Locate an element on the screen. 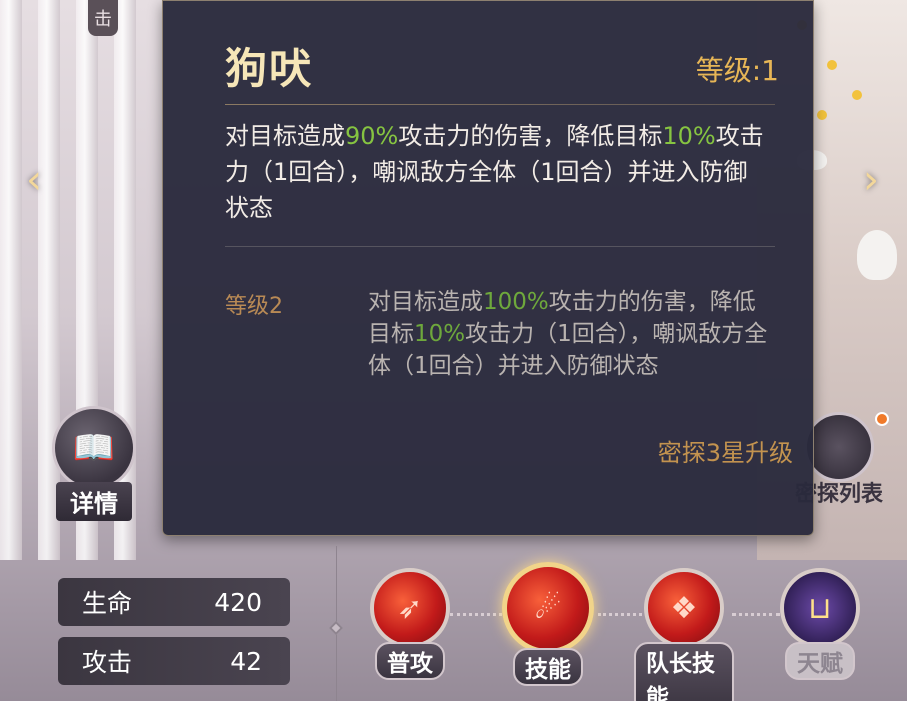 This screenshot has width=907, height=701. details-label: 详情 is located at coordinates (94, 501).